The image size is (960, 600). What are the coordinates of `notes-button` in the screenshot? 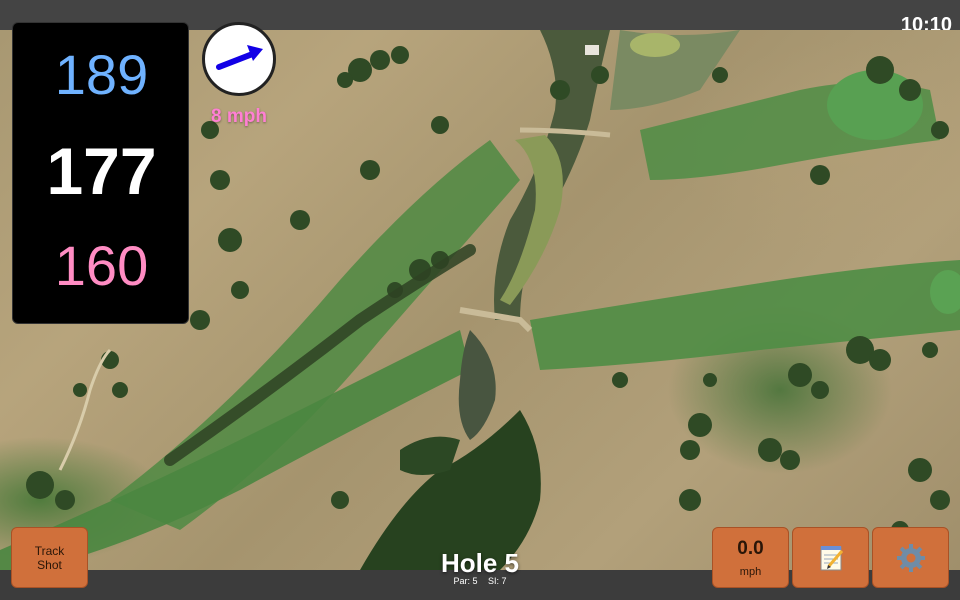 It's located at (830, 557).